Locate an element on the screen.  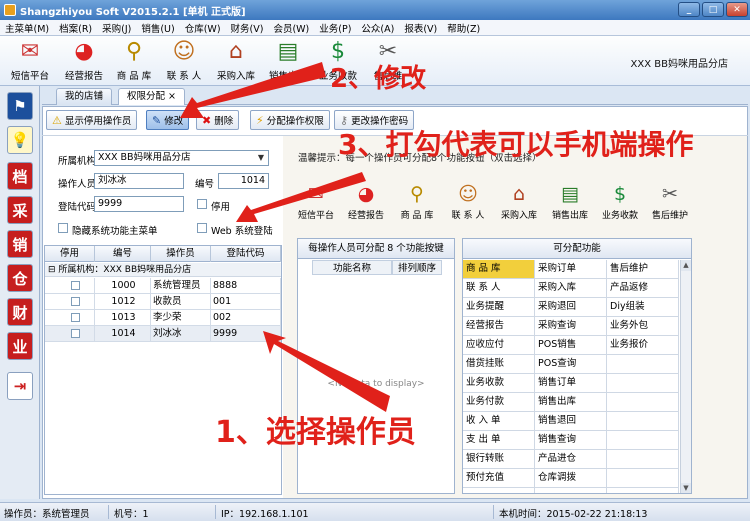
annotation-step1: 1、选择操作员 is located at coordinates (315, 432).